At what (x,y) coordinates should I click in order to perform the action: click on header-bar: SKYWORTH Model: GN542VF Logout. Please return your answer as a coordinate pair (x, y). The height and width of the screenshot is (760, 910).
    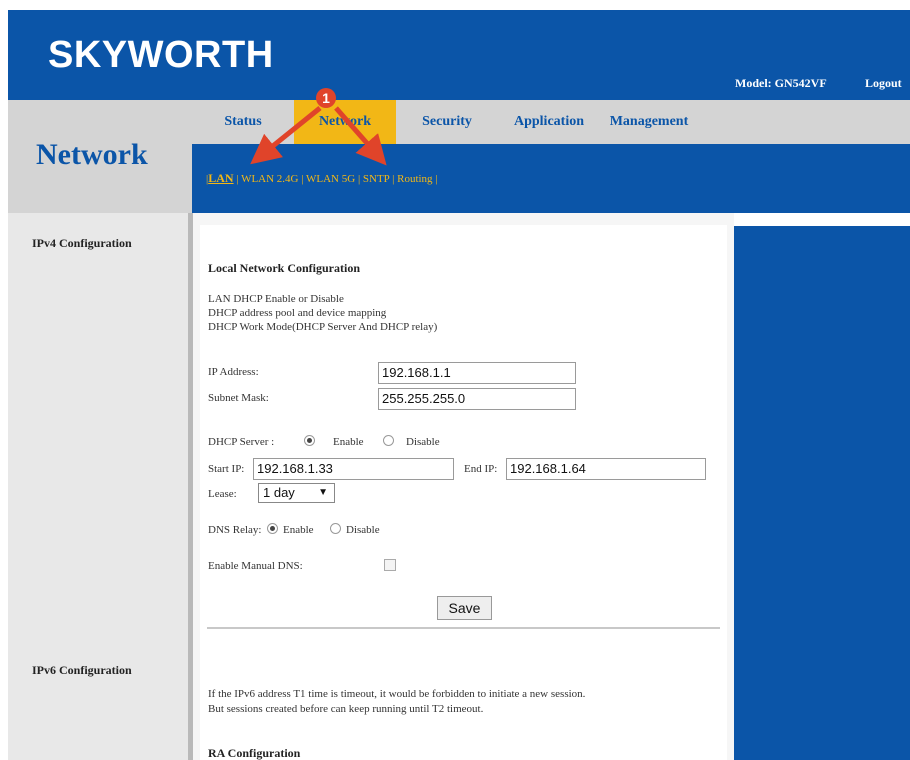
    Looking at the image, I should click on (459, 55).